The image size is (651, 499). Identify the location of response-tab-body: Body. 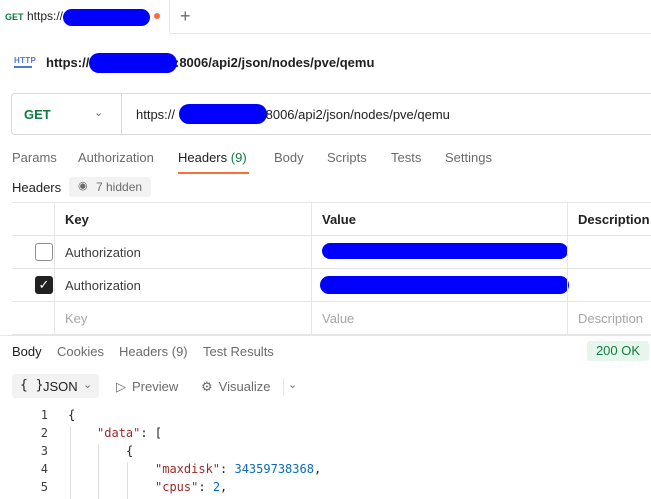
(27, 351).